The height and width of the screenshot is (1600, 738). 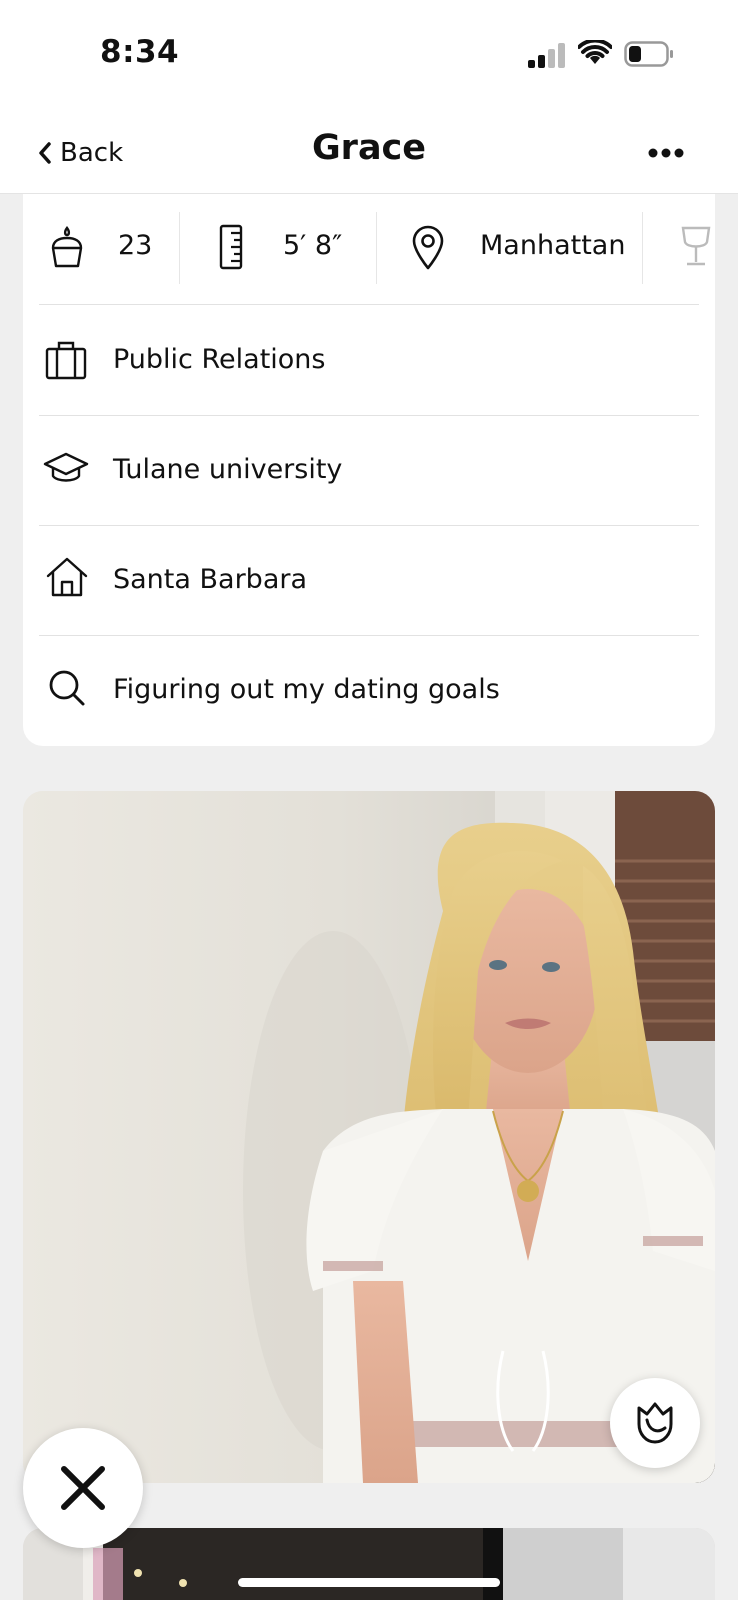 I want to click on dating-goals-text: Figuring out my dating goals, so click(x=306, y=689).